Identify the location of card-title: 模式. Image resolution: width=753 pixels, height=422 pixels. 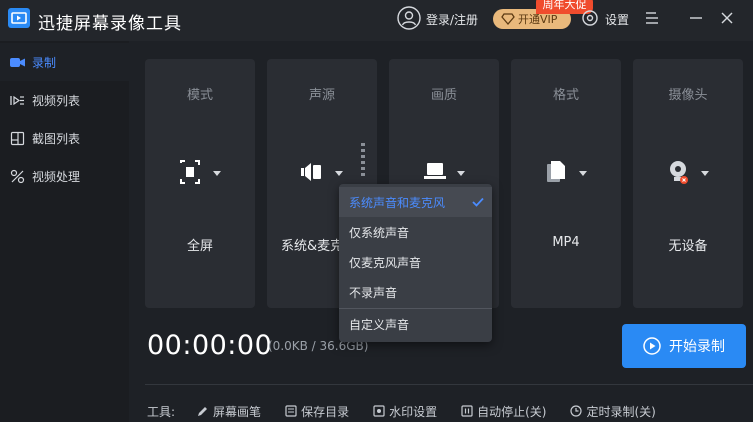
(199, 95).